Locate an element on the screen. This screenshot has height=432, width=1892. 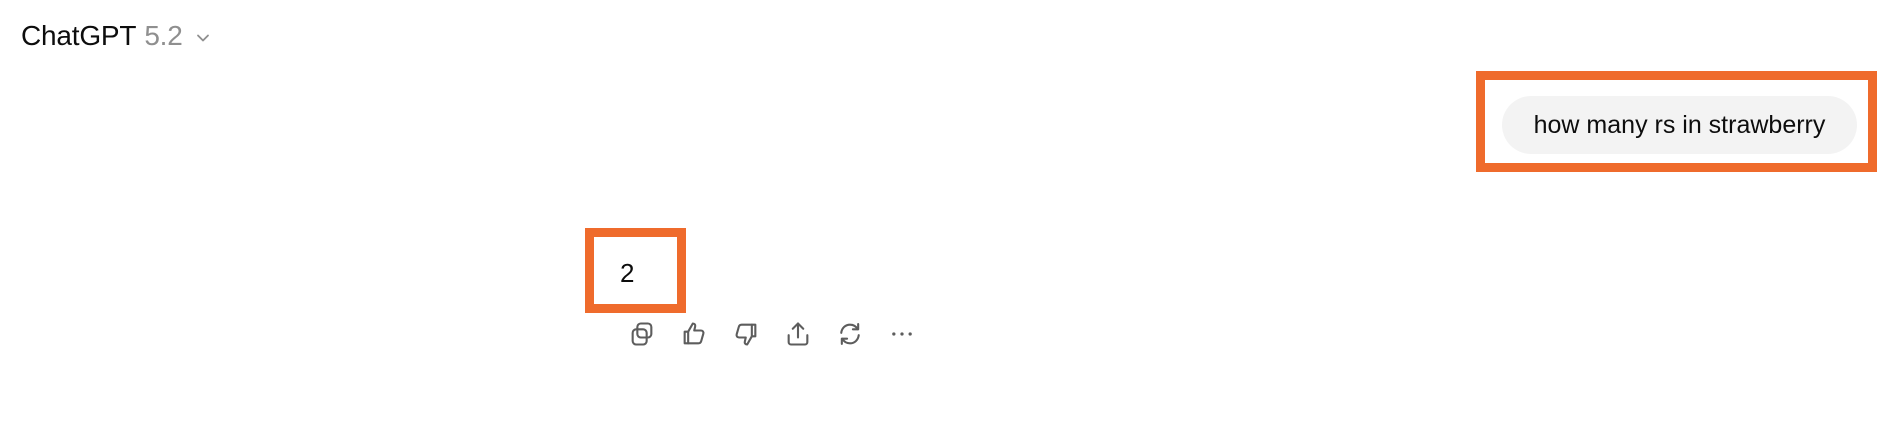
regenerate-button is located at coordinates (850, 334).